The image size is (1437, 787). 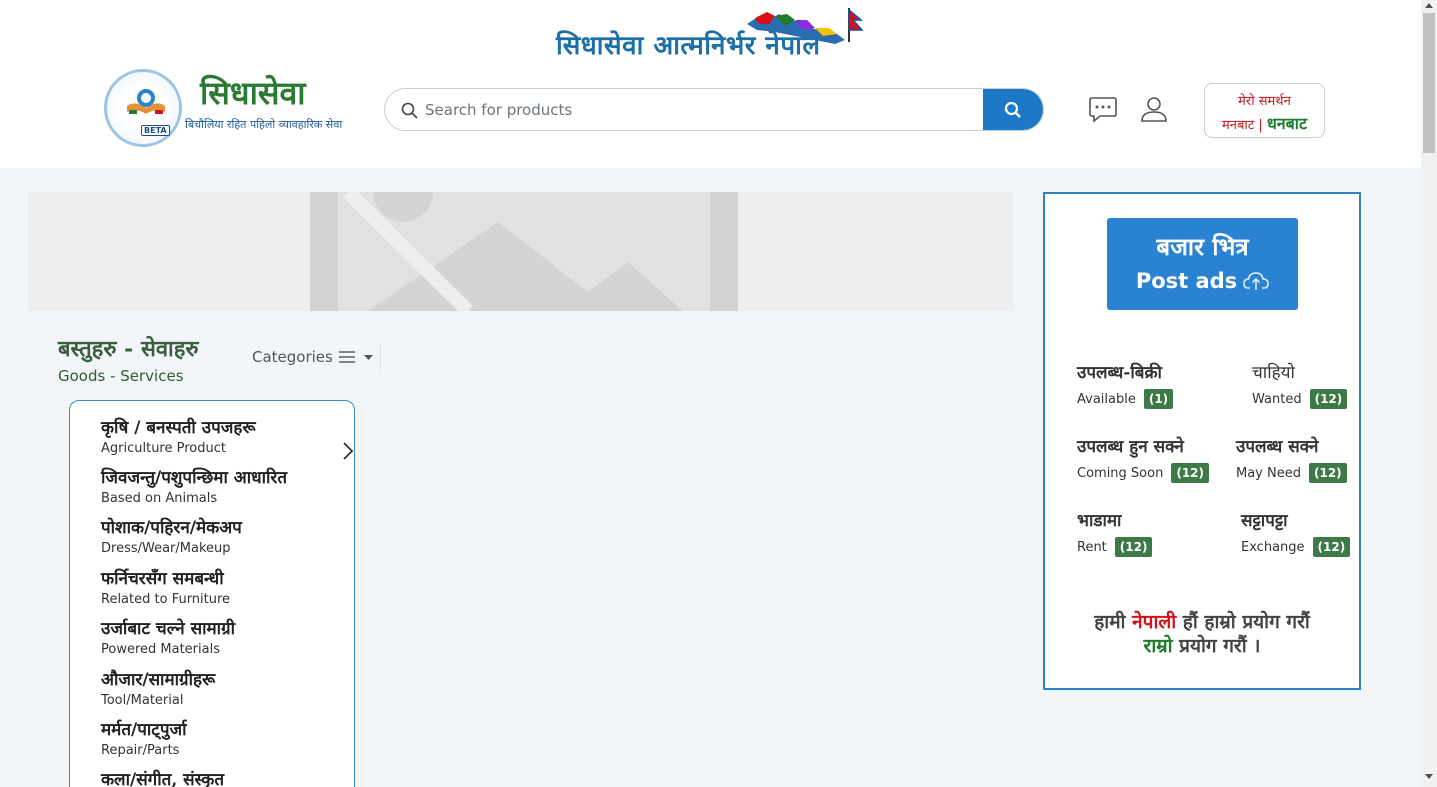 I want to click on stat-en: Exchange, so click(x=1273, y=547).